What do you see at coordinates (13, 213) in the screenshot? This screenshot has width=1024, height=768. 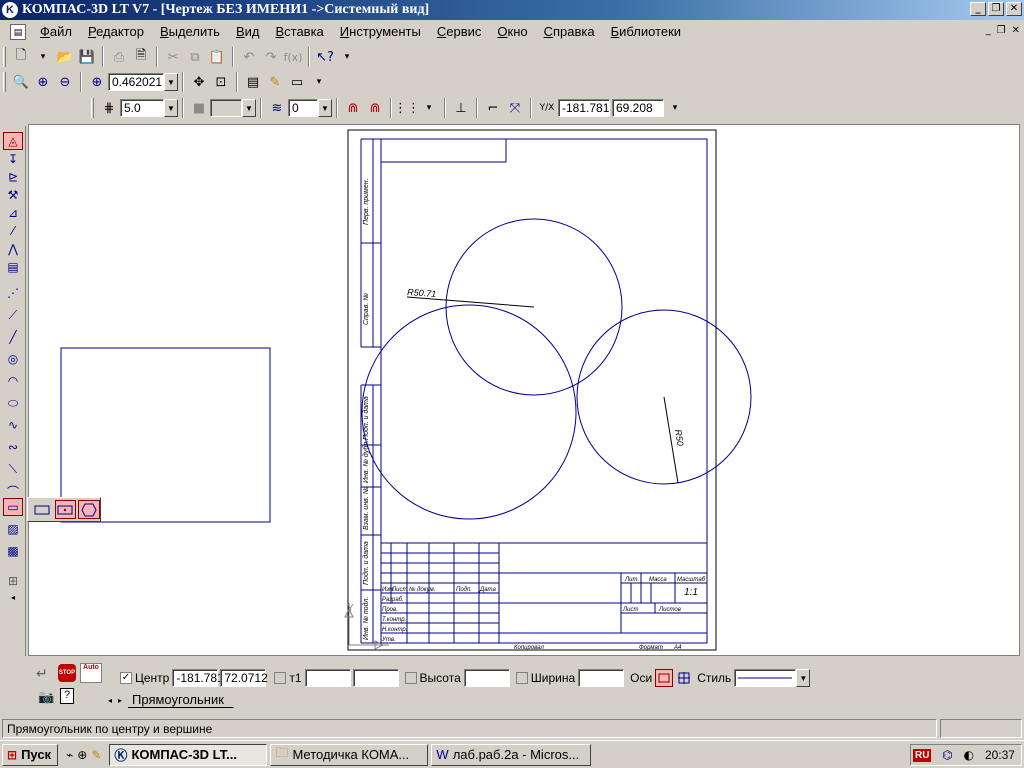 I see `parametrization-panel-icon: ⊿` at bounding box center [13, 213].